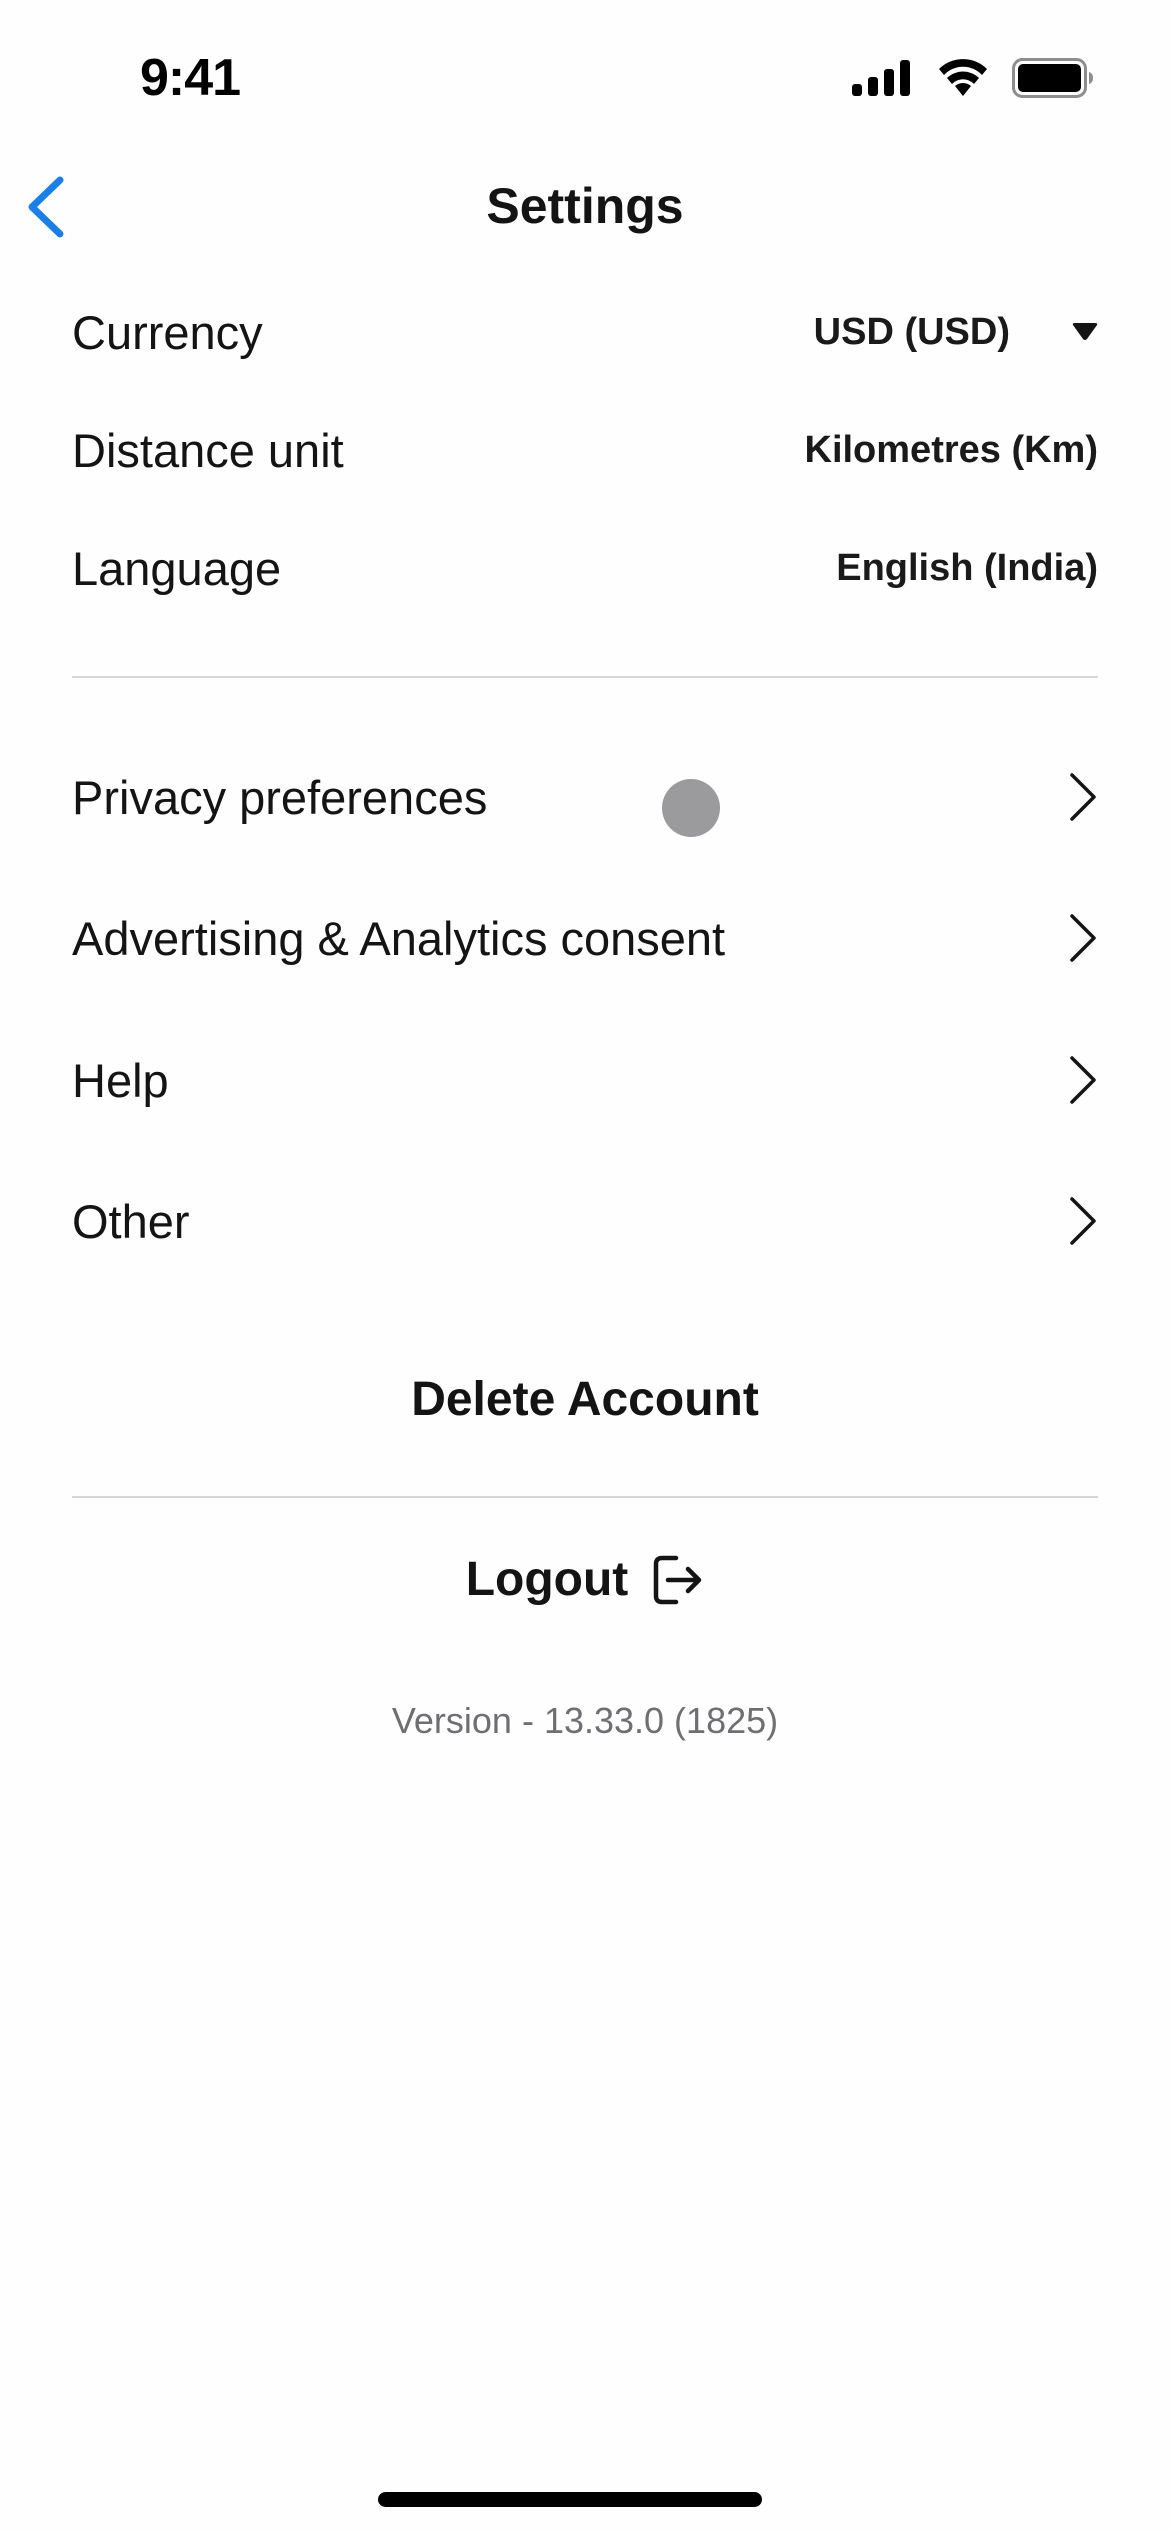 The width and height of the screenshot is (1170, 2532). Describe the element at coordinates (131, 1221) in the screenshot. I see `other-label: Other` at that location.